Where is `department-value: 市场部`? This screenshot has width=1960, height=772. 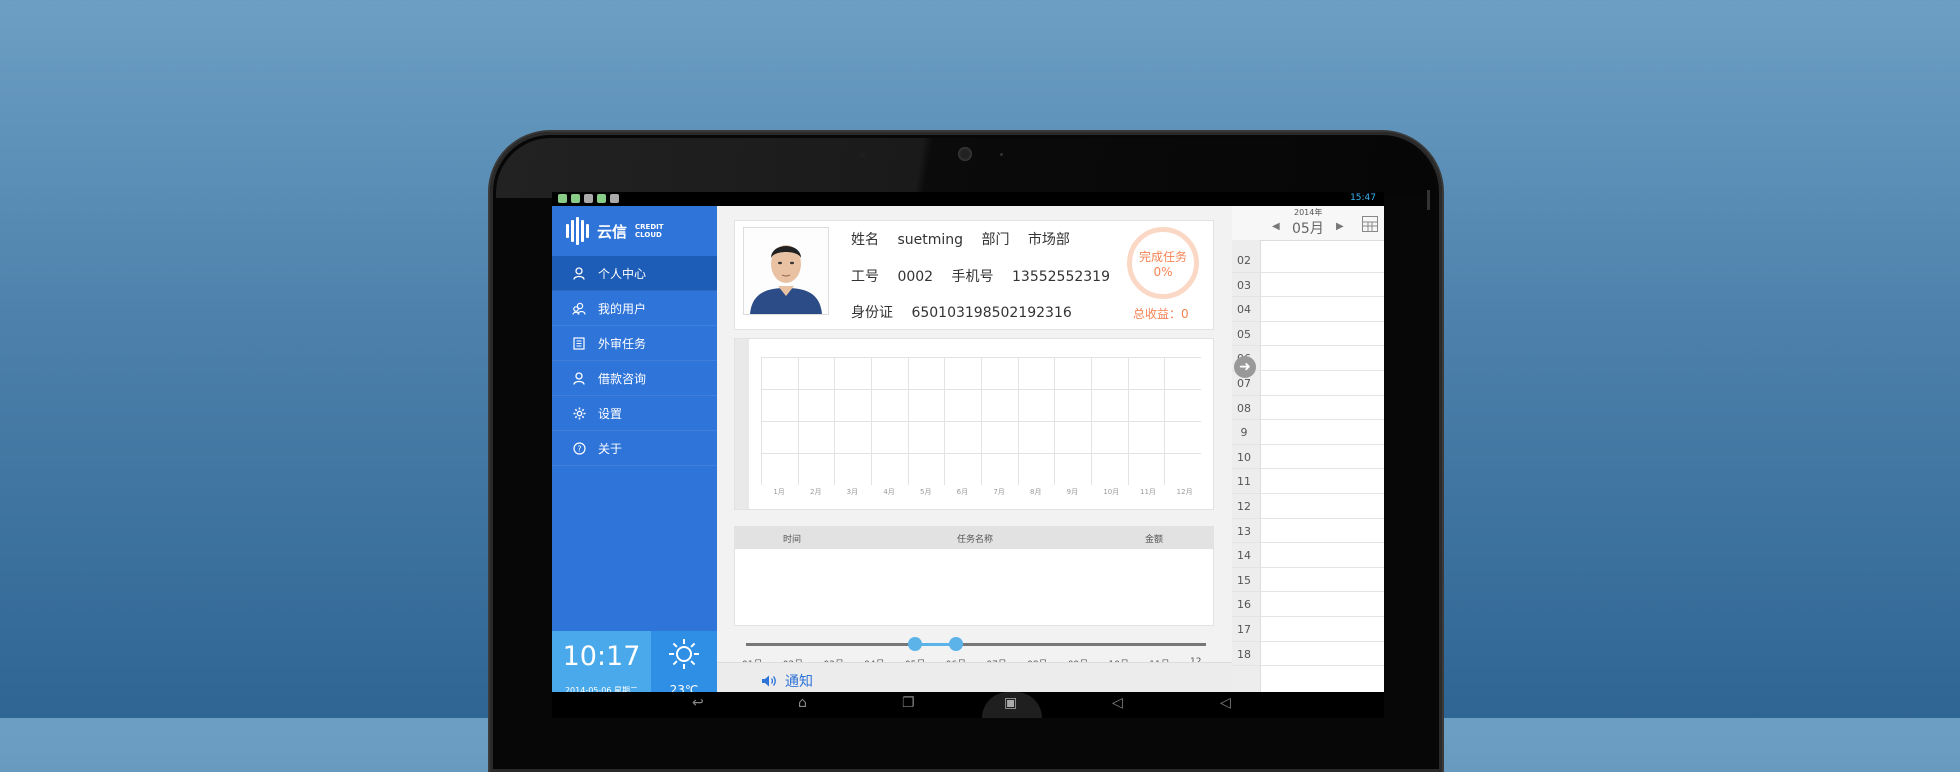 department-value: 市场部 is located at coordinates (1048, 240).